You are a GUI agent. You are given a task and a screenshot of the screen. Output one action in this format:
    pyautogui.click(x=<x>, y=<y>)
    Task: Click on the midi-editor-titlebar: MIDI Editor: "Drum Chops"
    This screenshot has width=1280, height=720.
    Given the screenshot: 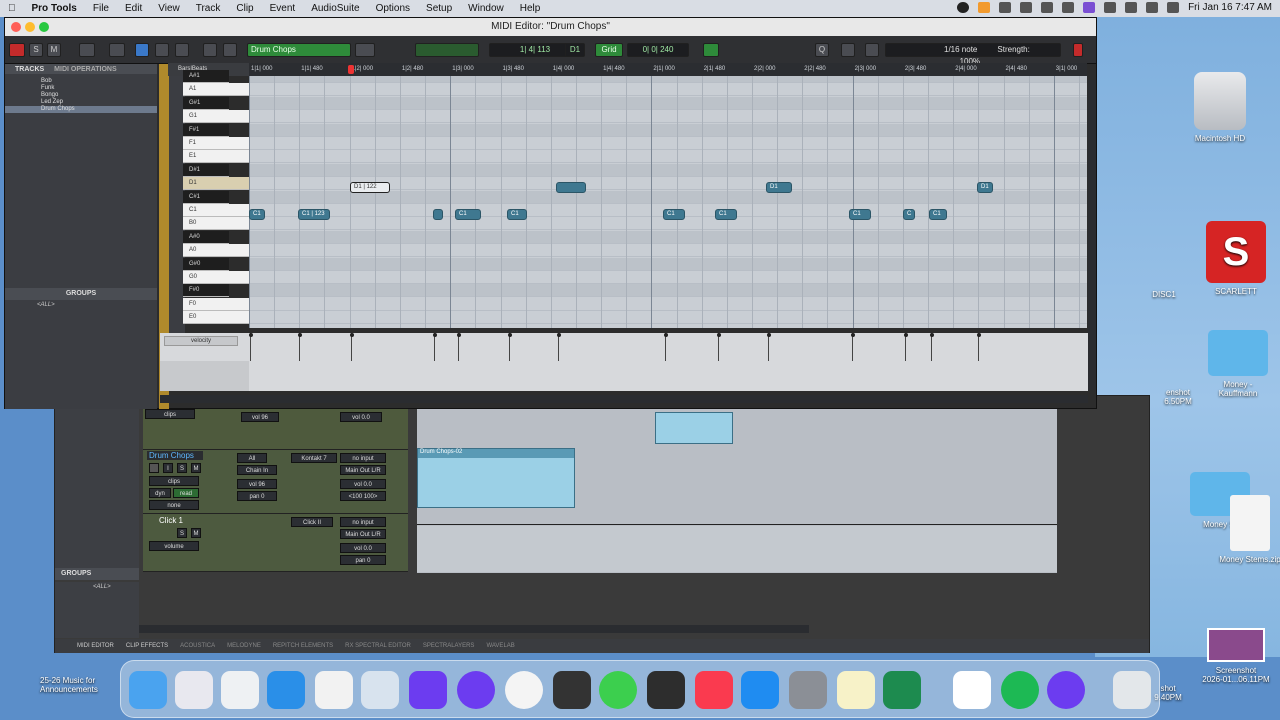 What is the action you would take?
    pyautogui.click(x=550, y=27)
    